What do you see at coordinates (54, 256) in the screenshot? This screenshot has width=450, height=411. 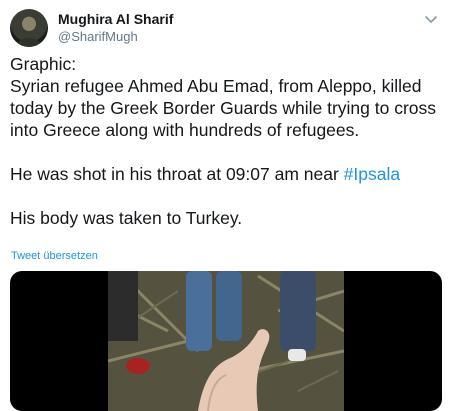 I see `translate-link: Tweet übersetzen` at bounding box center [54, 256].